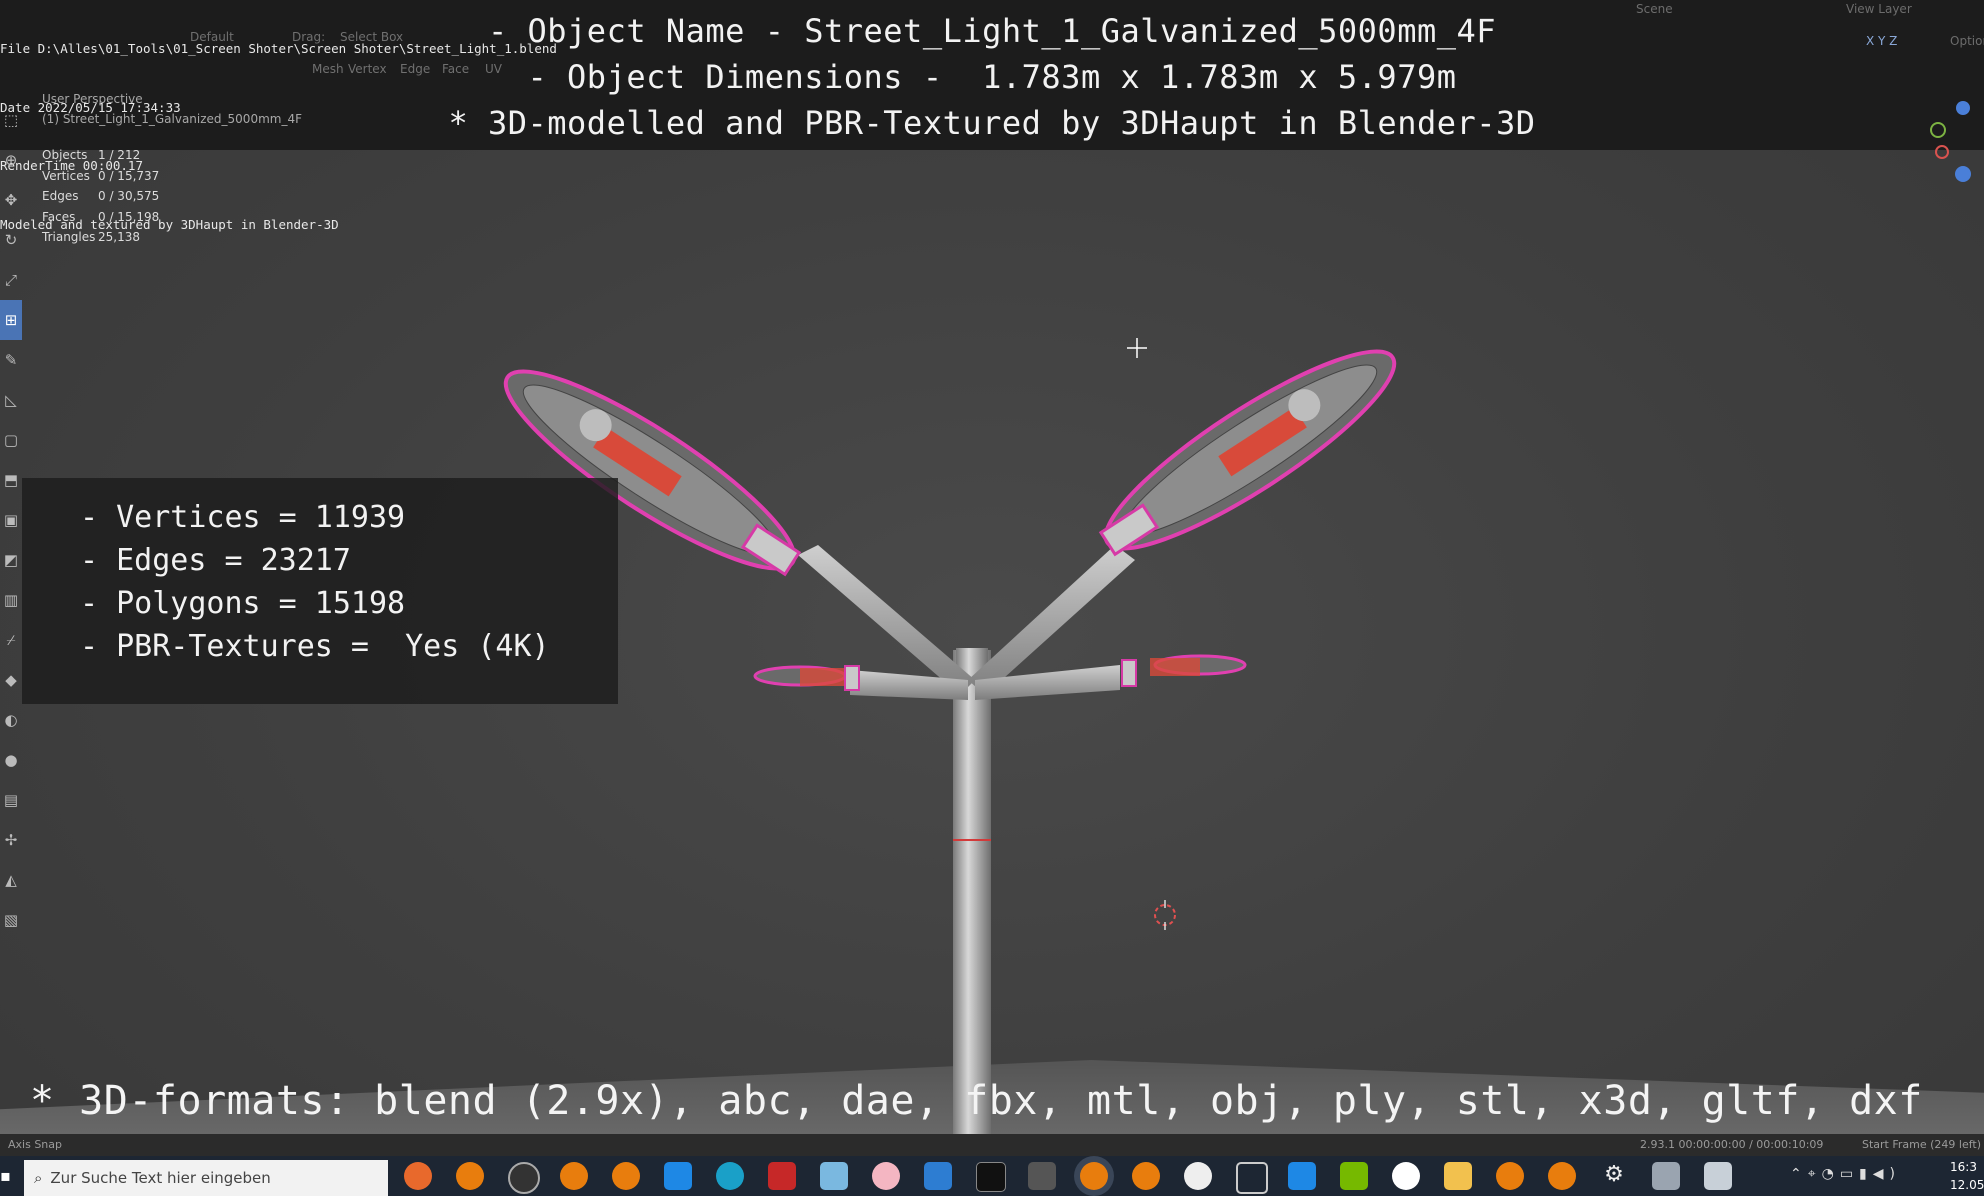 The height and width of the screenshot is (1196, 1984). What do you see at coordinates (101, 216) in the screenshot?
I see `stat-row: Faces 0 / 15,198` at bounding box center [101, 216].